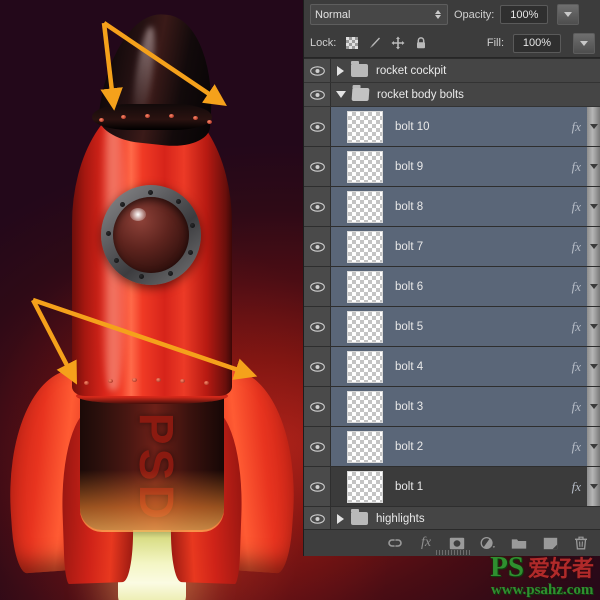 The image size is (600, 600). I want to click on new-group-icon, so click(519, 543).